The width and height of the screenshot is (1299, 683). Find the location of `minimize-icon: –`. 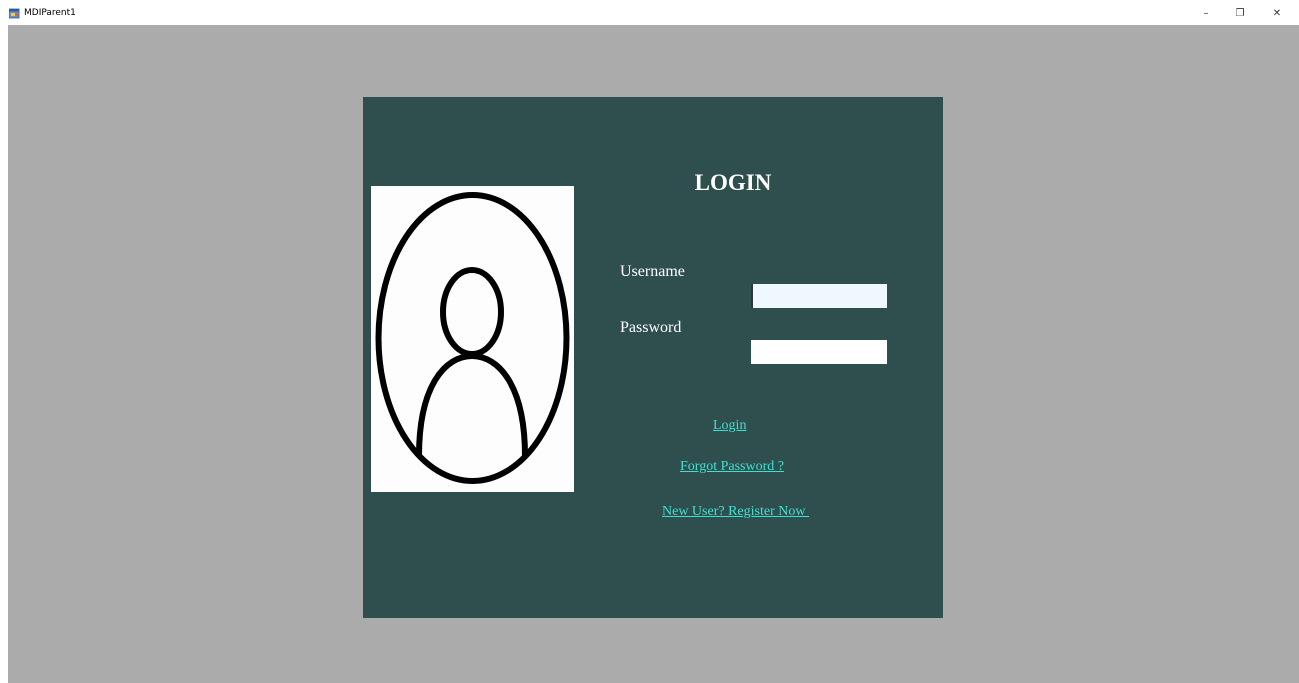

minimize-icon: – is located at coordinates (1206, 13).